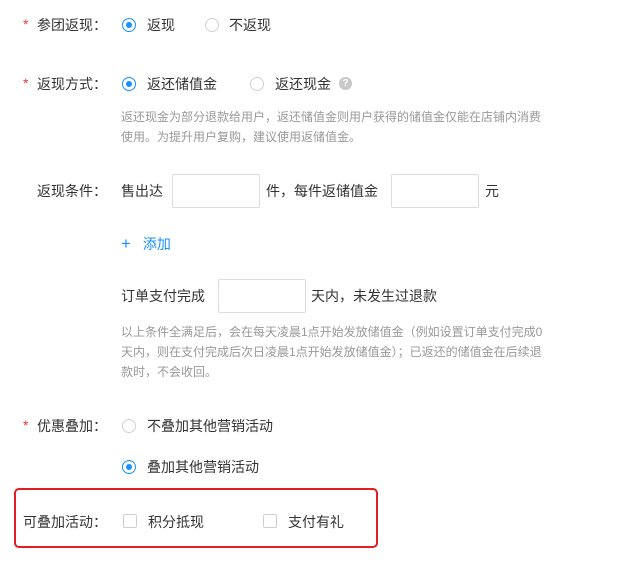  Describe the element at coordinates (161, 25) in the screenshot. I see `radio-rebate-label: 返现` at that location.